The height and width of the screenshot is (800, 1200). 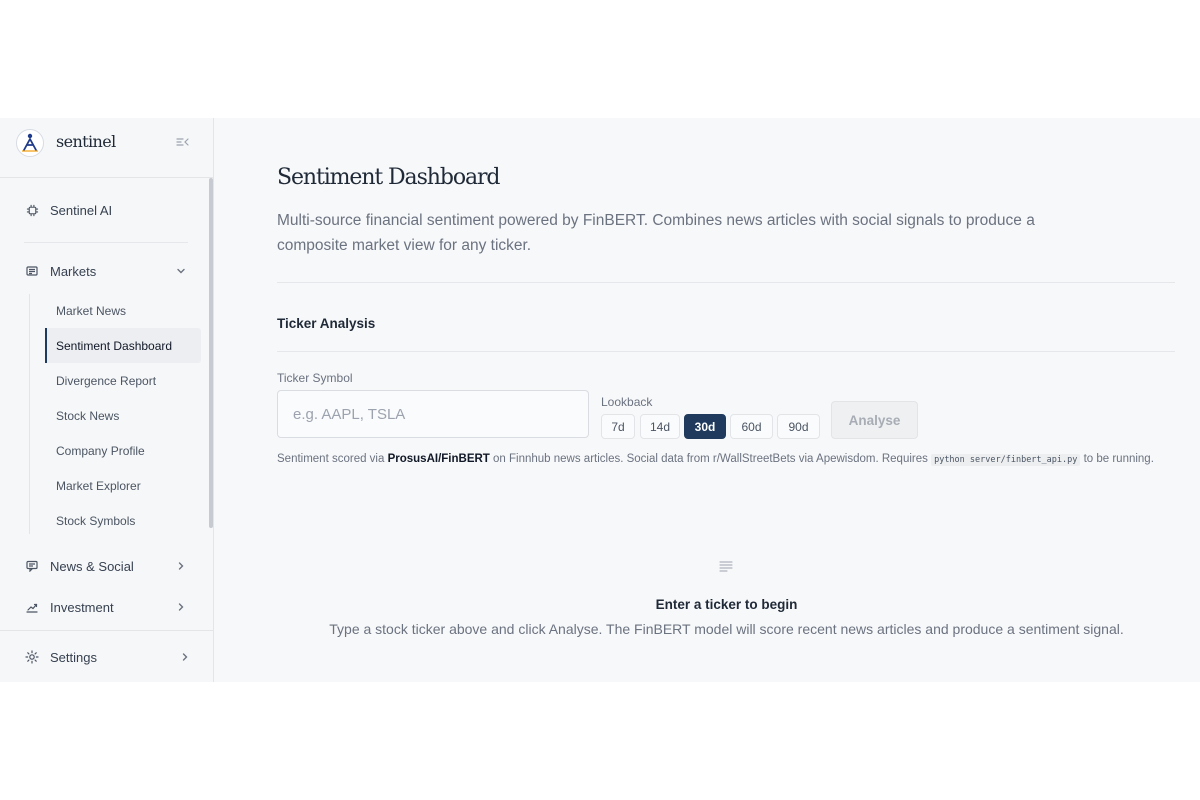 What do you see at coordinates (82, 607) in the screenshot?
I see `sidebar-item-label: Investment` at bounding box center [82, 607].